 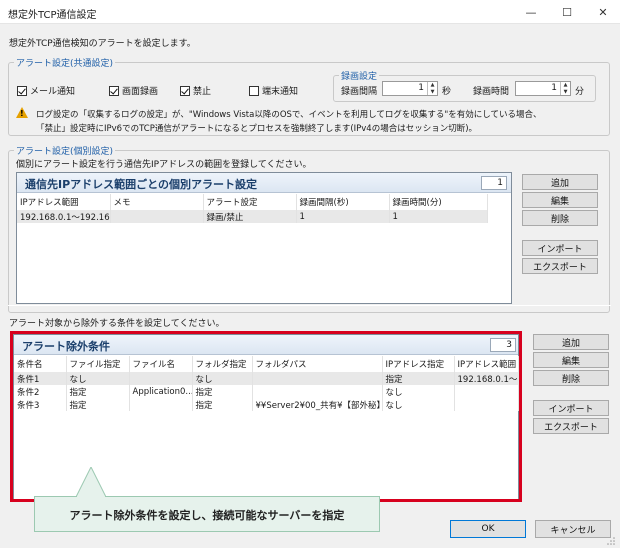 I want to click on checkbox-label: メール通知, so click(x=53, y=92).